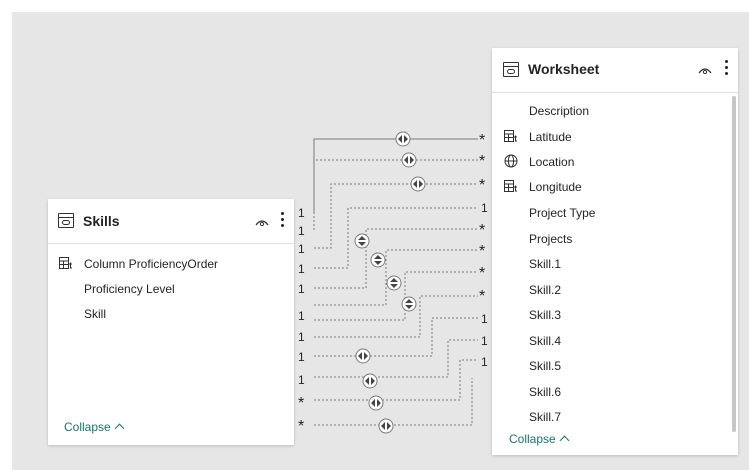 The width and height of the screenshot is (749, 470). I want to click on field-item: Skill.7, so click(545, 417).